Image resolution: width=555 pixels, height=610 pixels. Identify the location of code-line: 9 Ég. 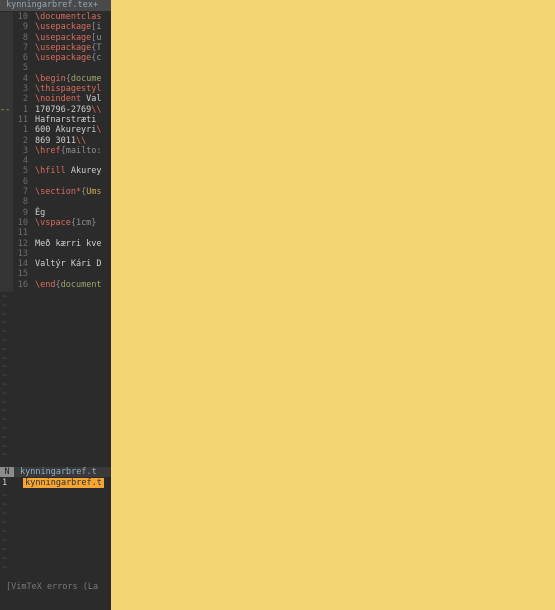
(55, 213).